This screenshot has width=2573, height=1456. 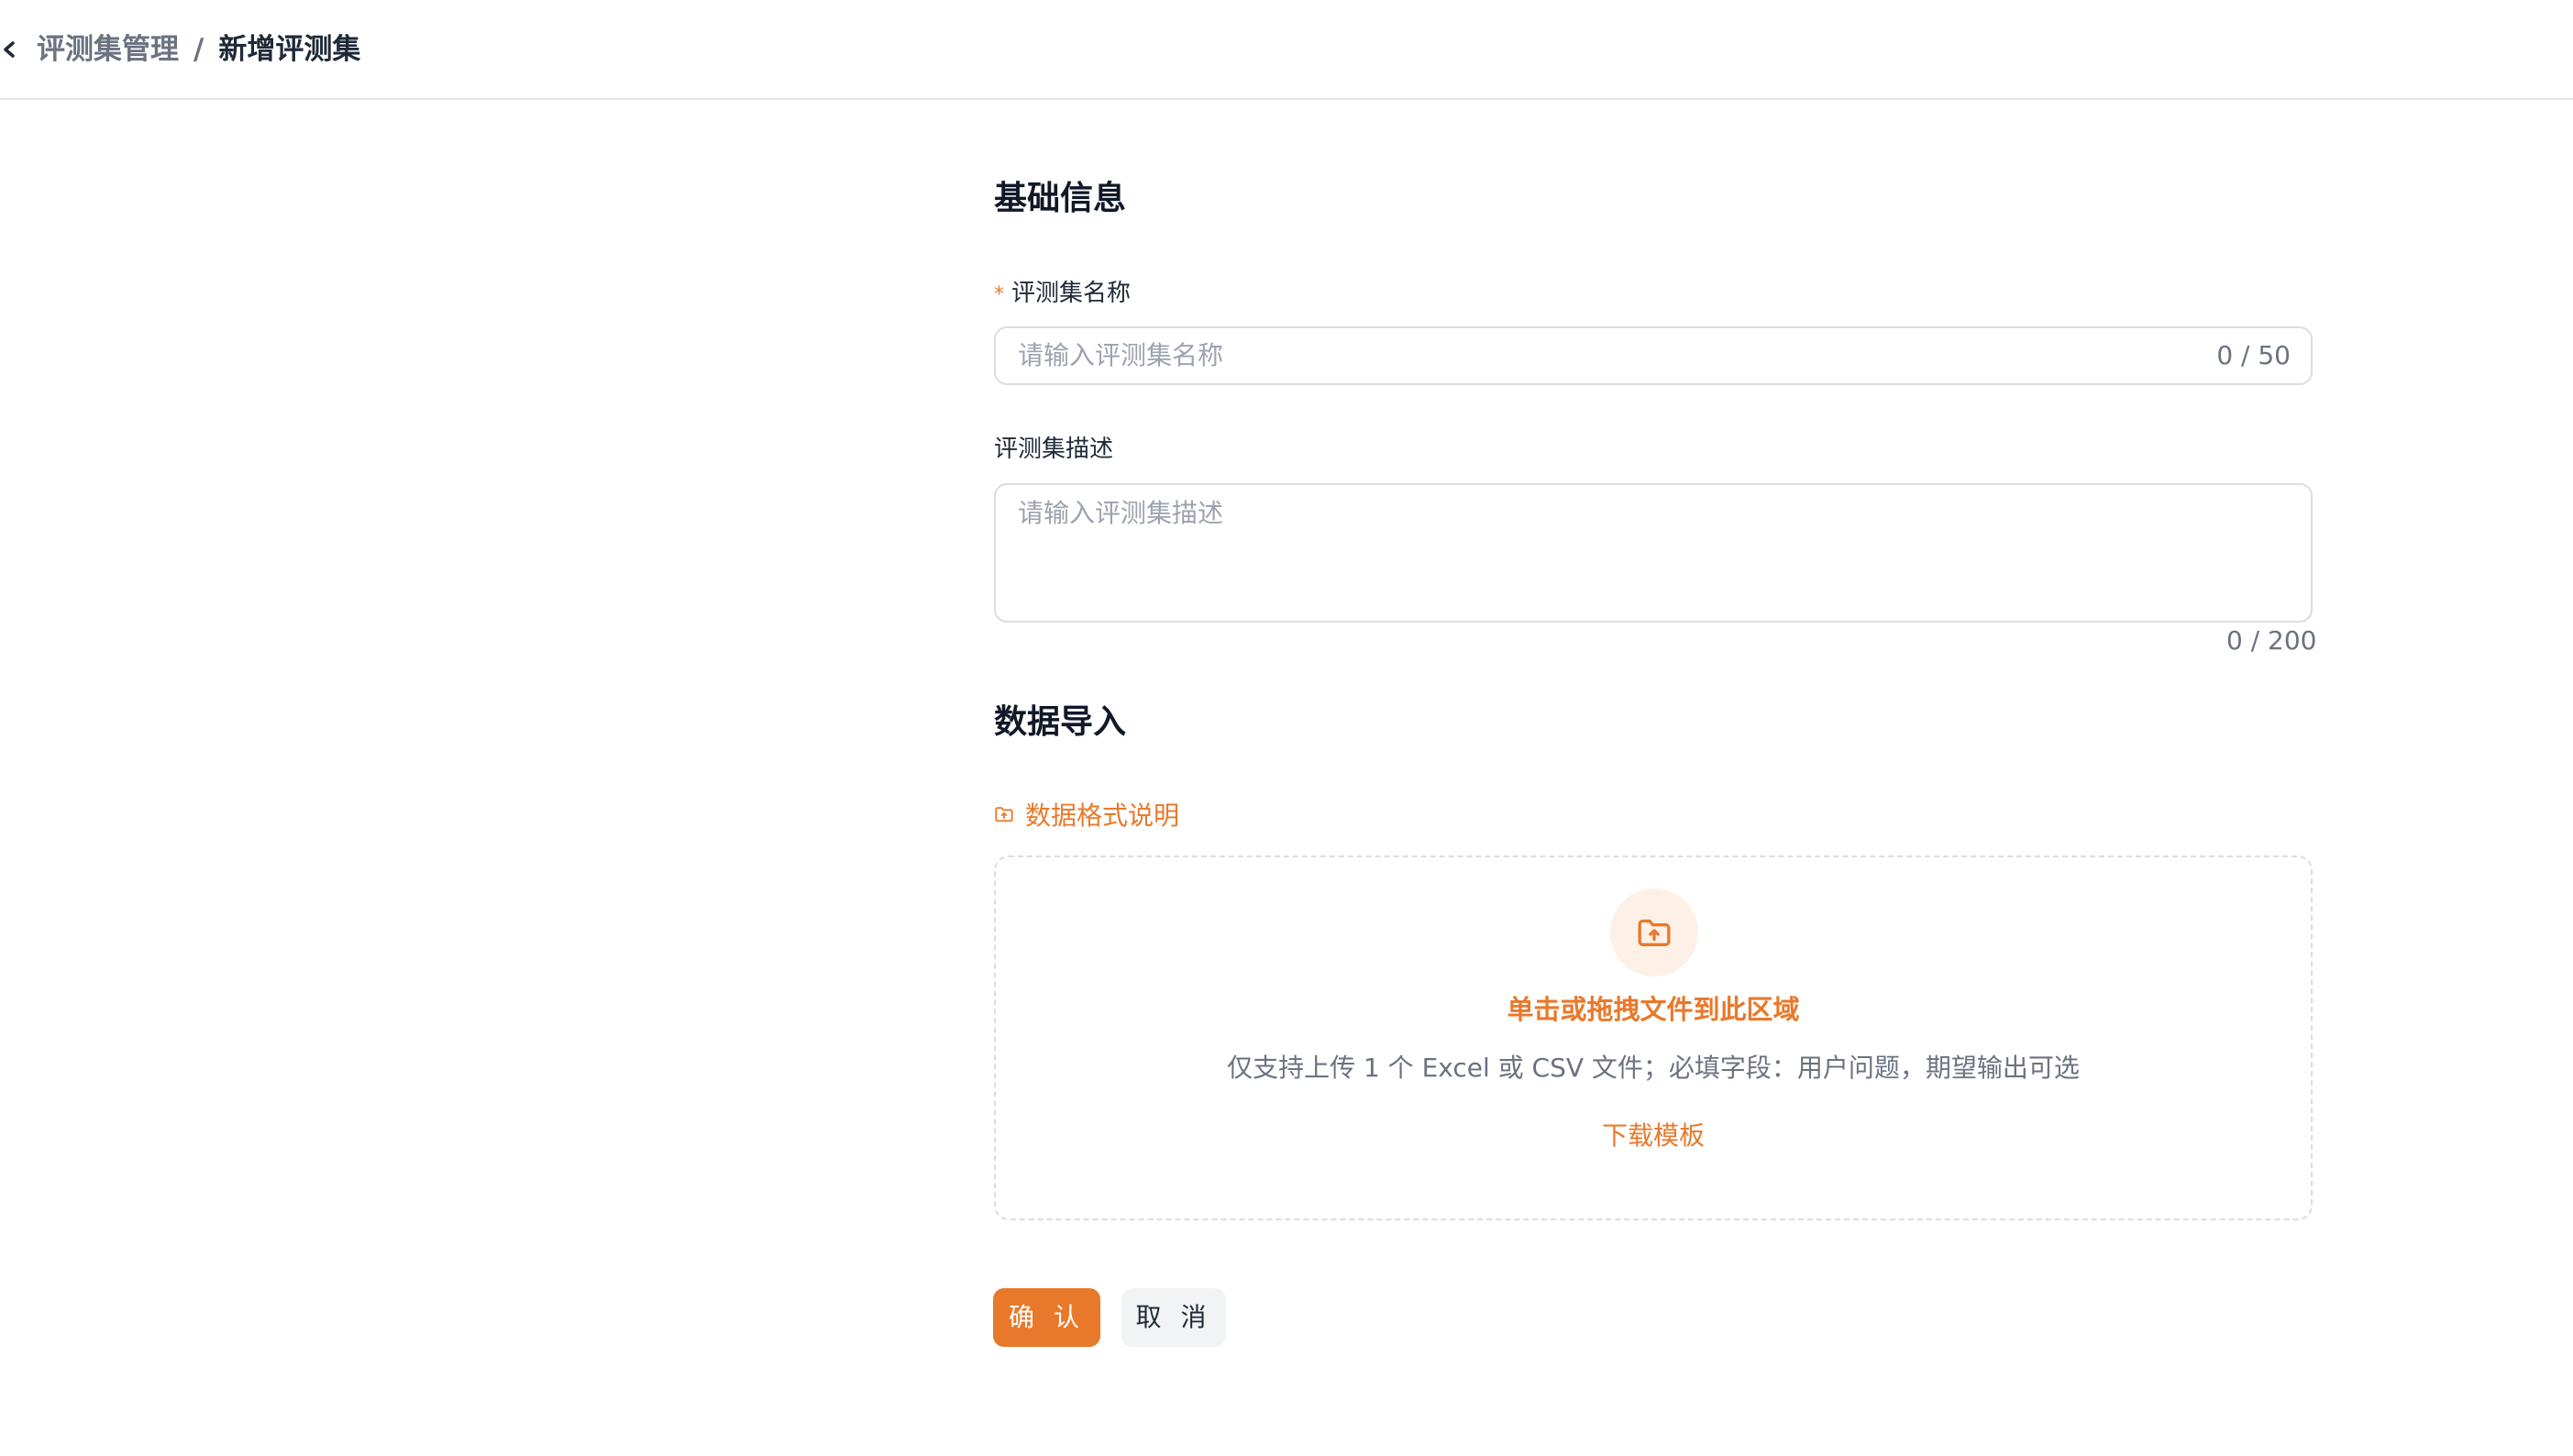 I want to click on name-input: 请输入评测集名称 0 / 50, so click(x=1653, y=355).